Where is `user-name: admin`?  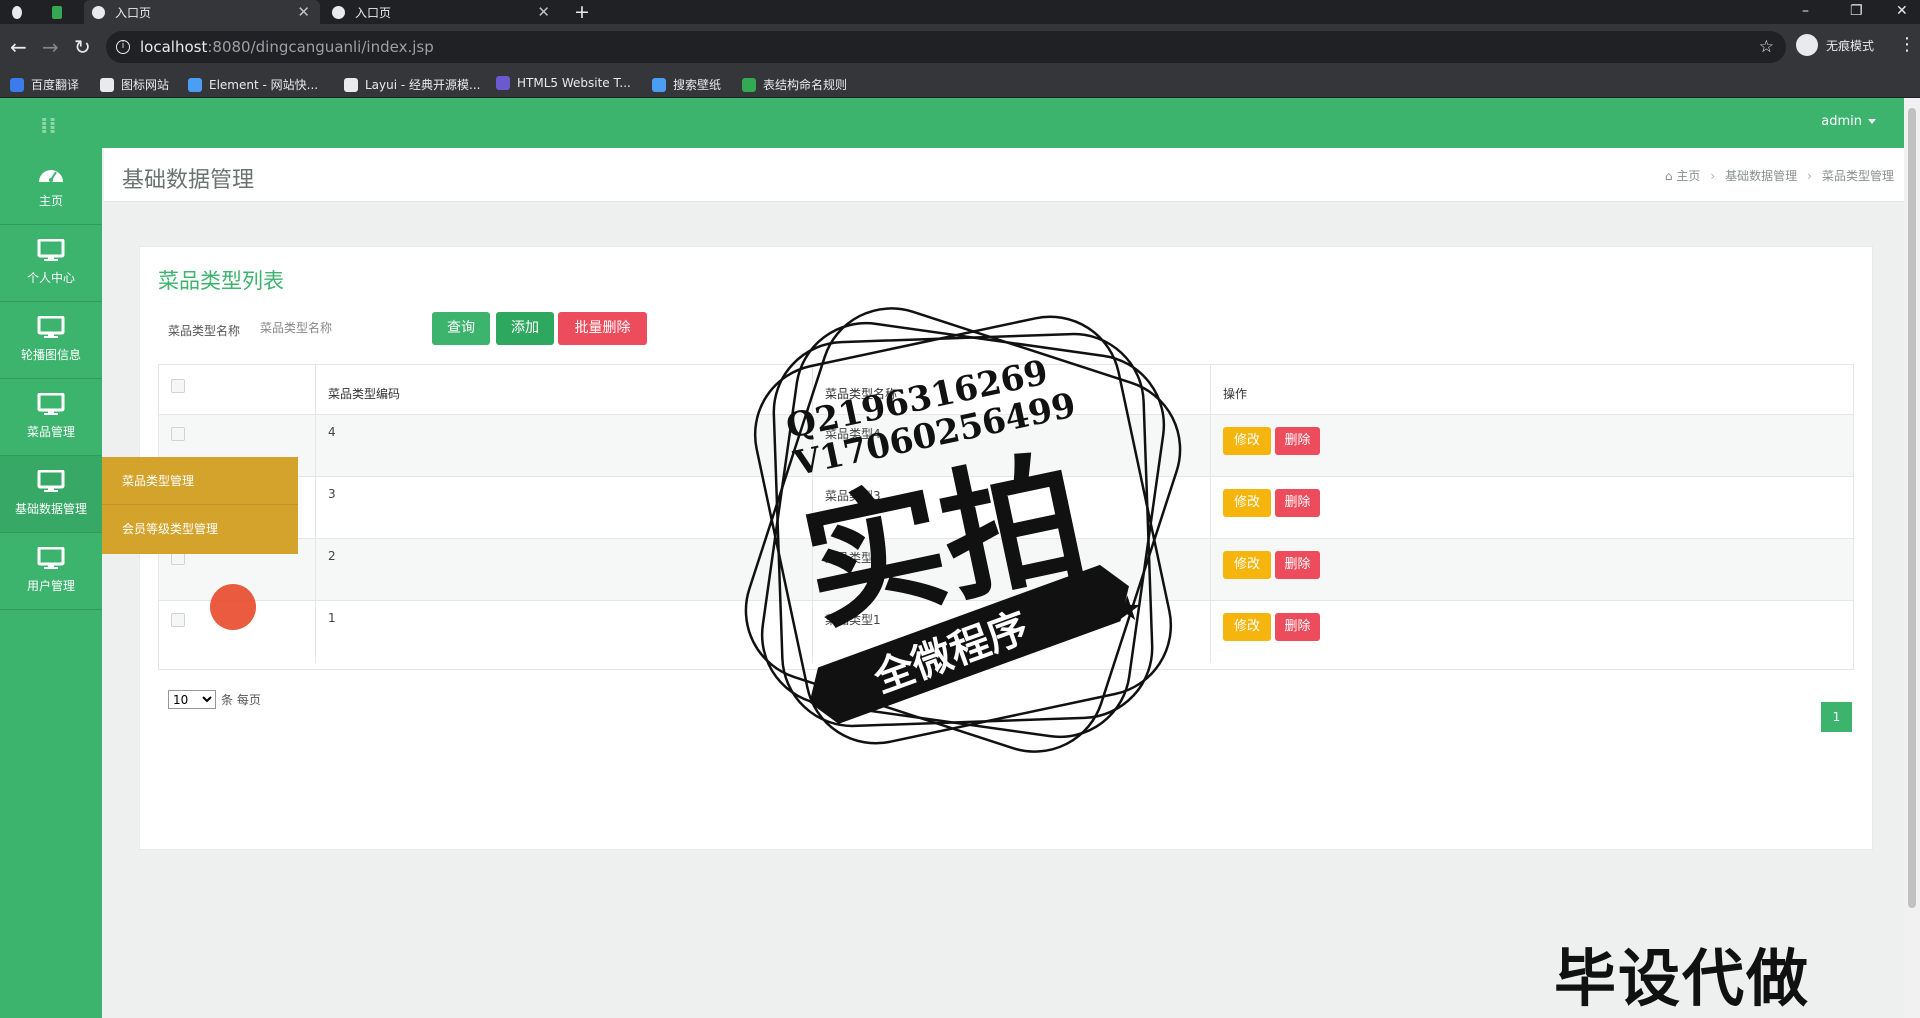 user-name: admin is located at coordinates (1841, 121).